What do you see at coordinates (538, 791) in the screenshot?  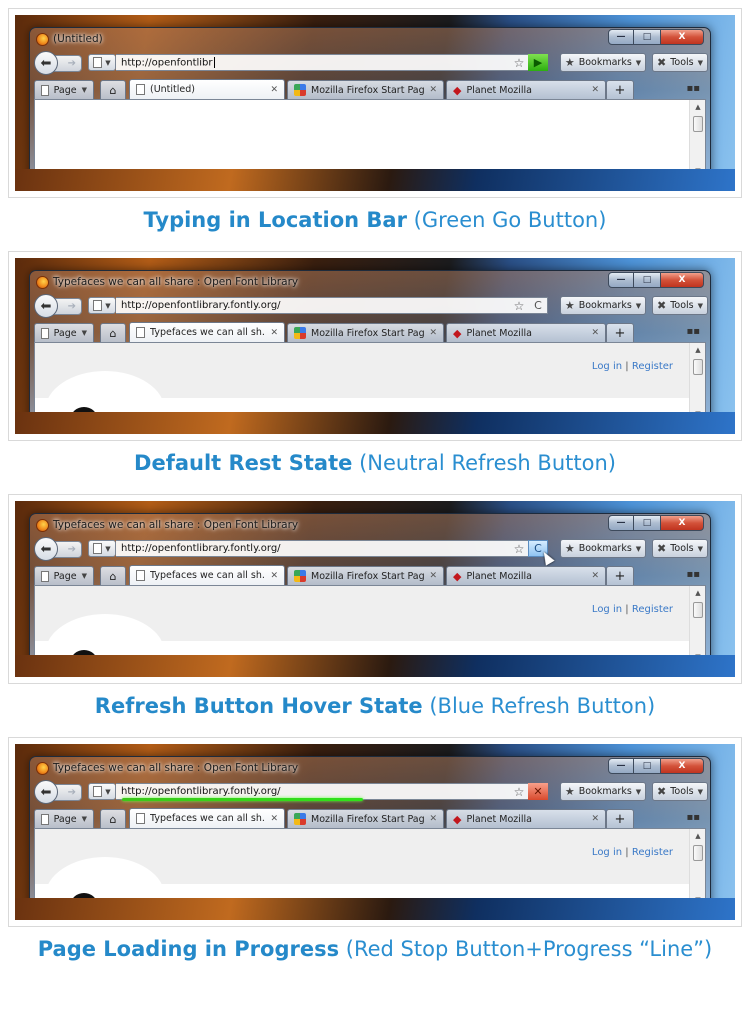 I see `stop-button: ✕` at bounding box center [538, 791].